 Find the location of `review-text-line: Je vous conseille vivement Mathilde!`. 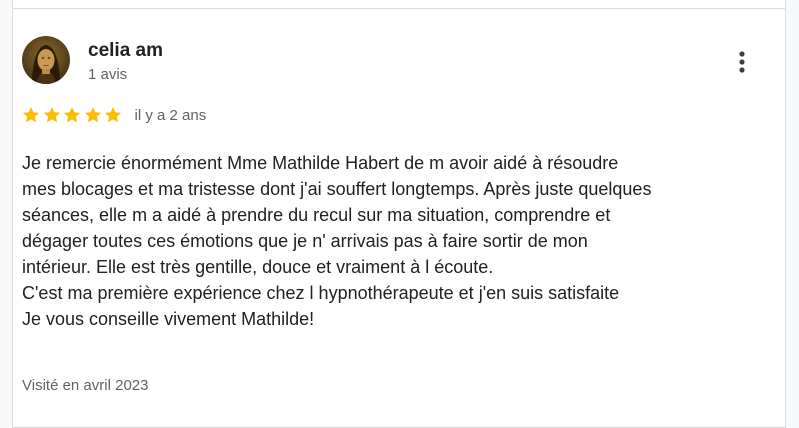

review-text-line: Je vous conseille vivement Mathilde! is located at coordinates (168, 319).